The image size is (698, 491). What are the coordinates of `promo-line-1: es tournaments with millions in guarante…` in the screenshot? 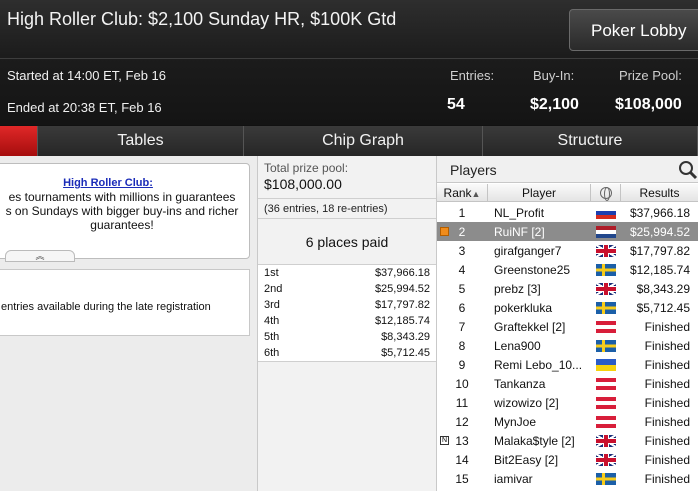 It's located at (122, 197).